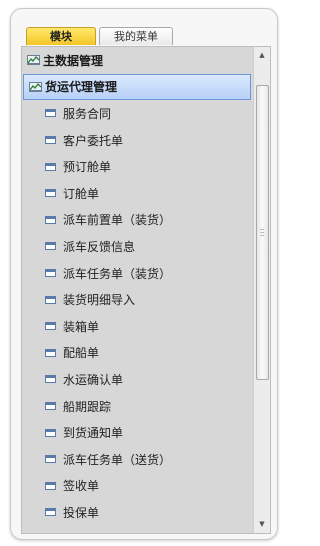 Image resolution: width=320 pixels, height=546 pixels. Describe the element at coordinates (137, 60) in the screenshot. I see `tree-group-item: 主数据管理` at that location.